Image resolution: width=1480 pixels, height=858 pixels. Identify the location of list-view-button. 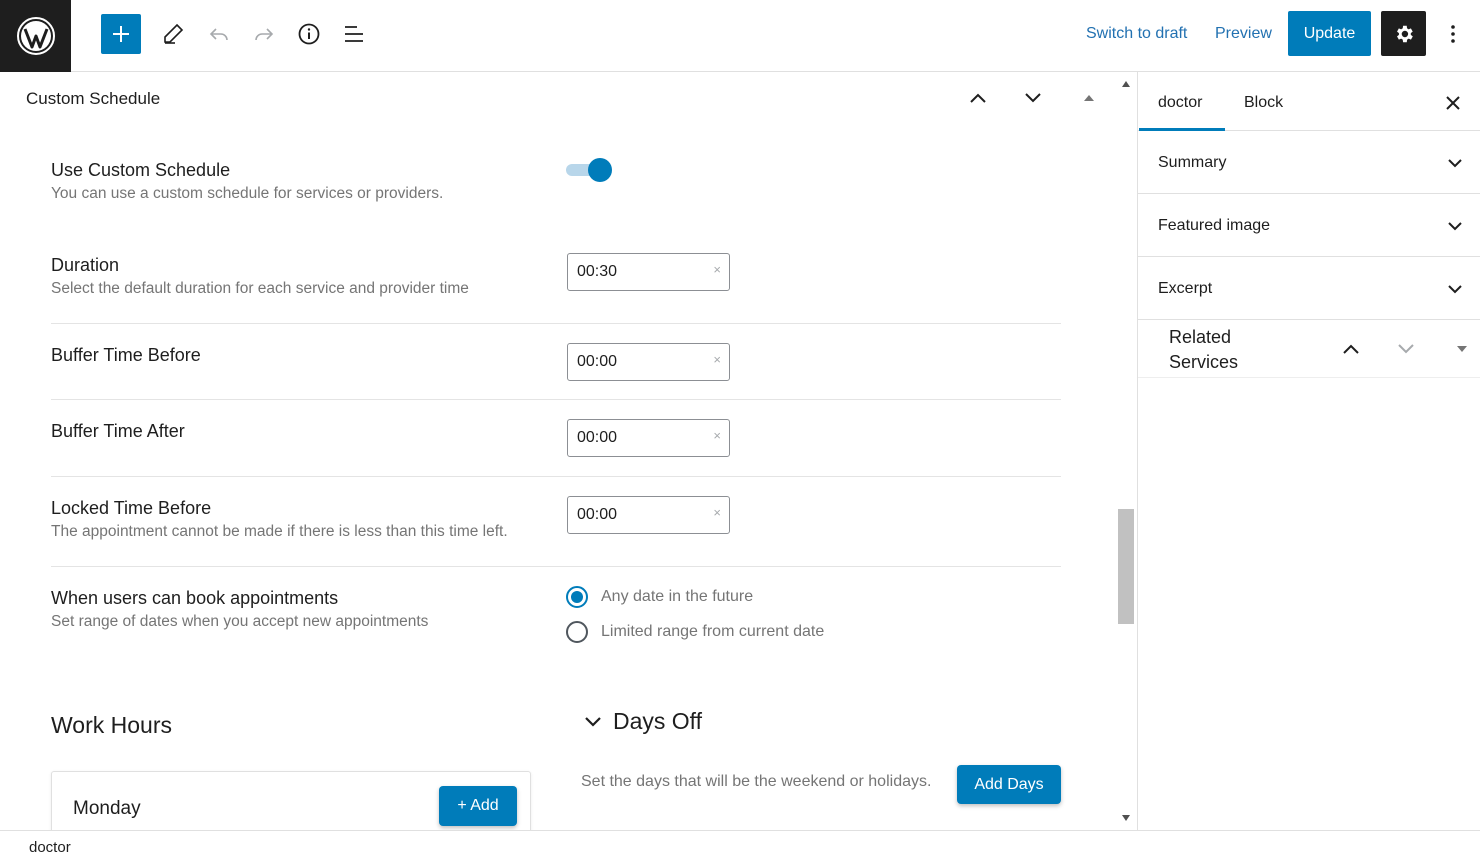
(354, 34).